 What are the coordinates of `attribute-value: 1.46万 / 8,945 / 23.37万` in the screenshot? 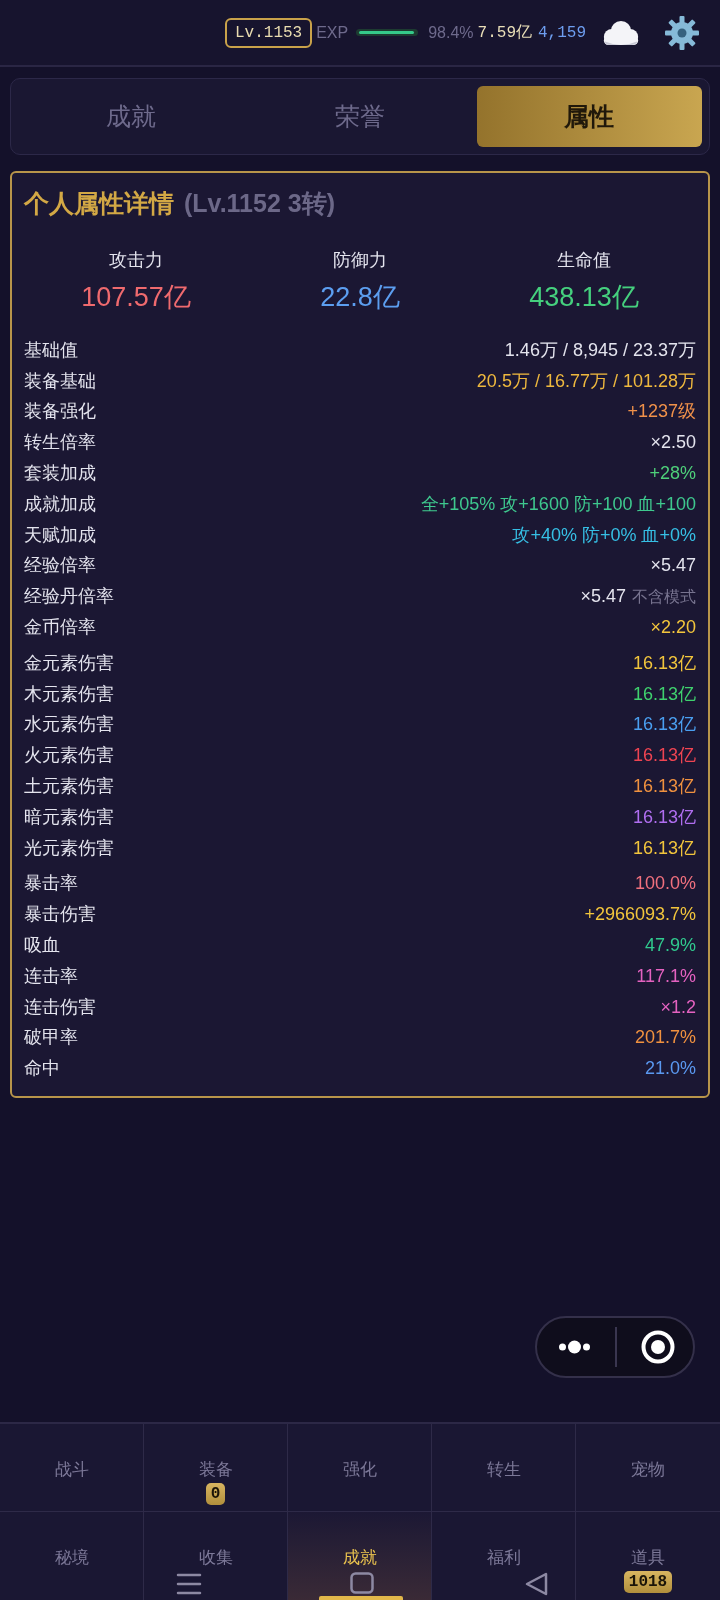 It's located at (600, 350).